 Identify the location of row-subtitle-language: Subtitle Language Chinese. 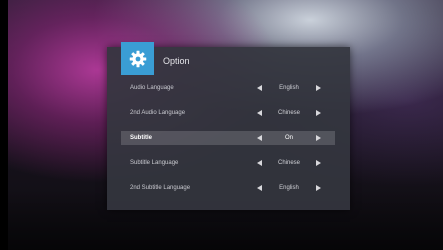
(228, 163).